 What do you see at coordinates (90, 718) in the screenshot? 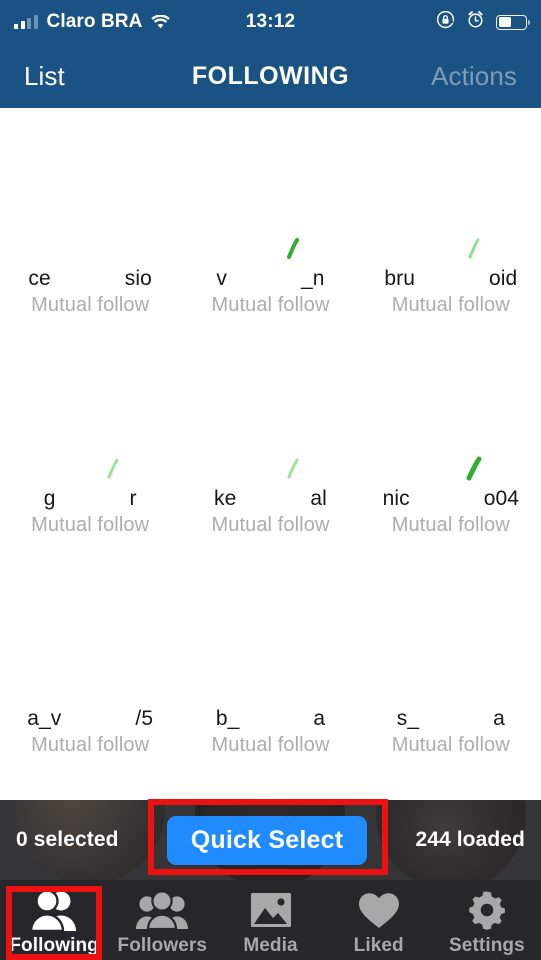
I see `username: a_v./5` at bounding box center [90, 718].